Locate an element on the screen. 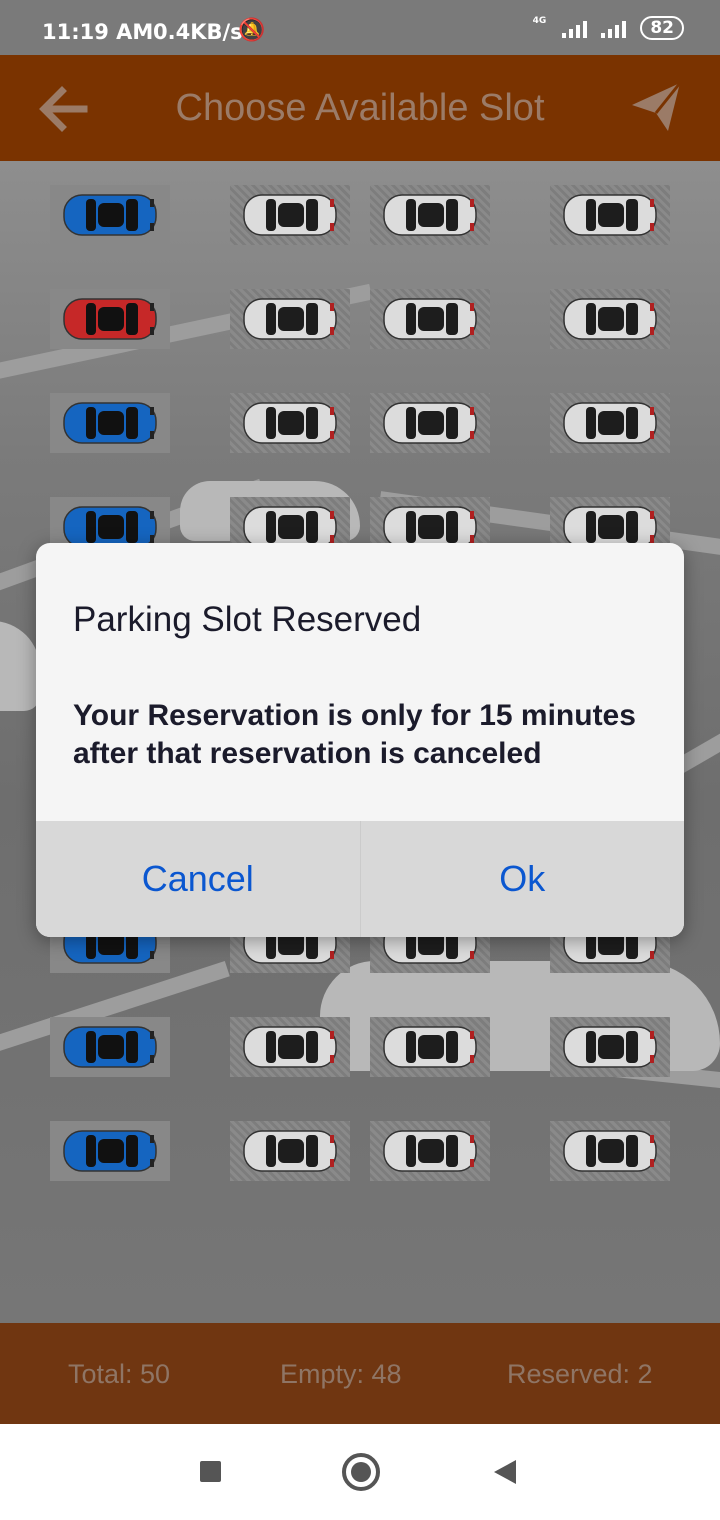 The width and height of the screenshot is (720, 1520). circle-icon is located at coordinates (361, 1472).